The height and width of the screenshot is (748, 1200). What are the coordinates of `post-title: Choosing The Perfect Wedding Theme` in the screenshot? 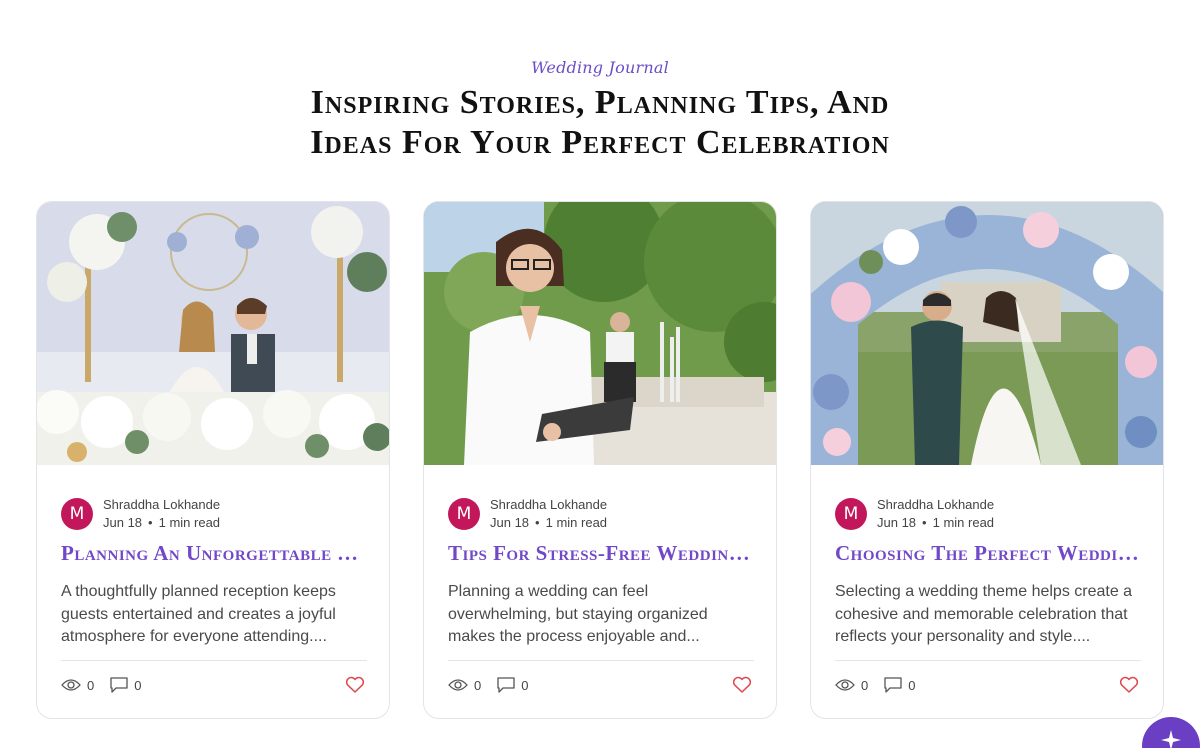 It's located at (988, 553).